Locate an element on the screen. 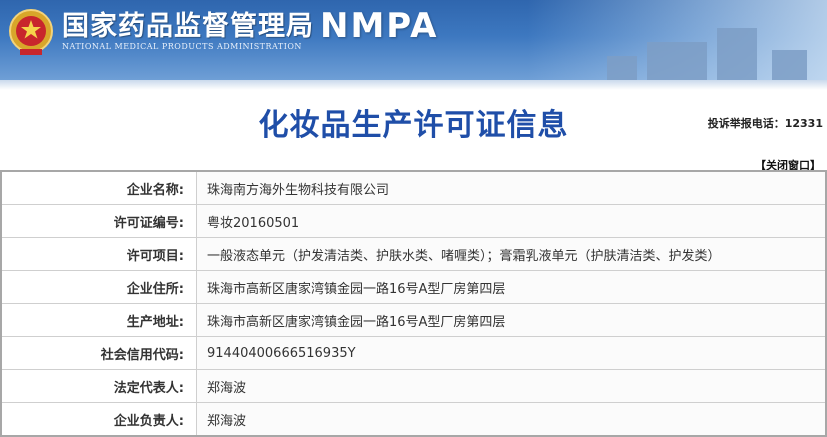 The image size is (827, 437). table-row: 企业住所: 珠海市高新区唐家湾镇金园一路16号A型厂房第四层 is located at coordinates (413, 287).